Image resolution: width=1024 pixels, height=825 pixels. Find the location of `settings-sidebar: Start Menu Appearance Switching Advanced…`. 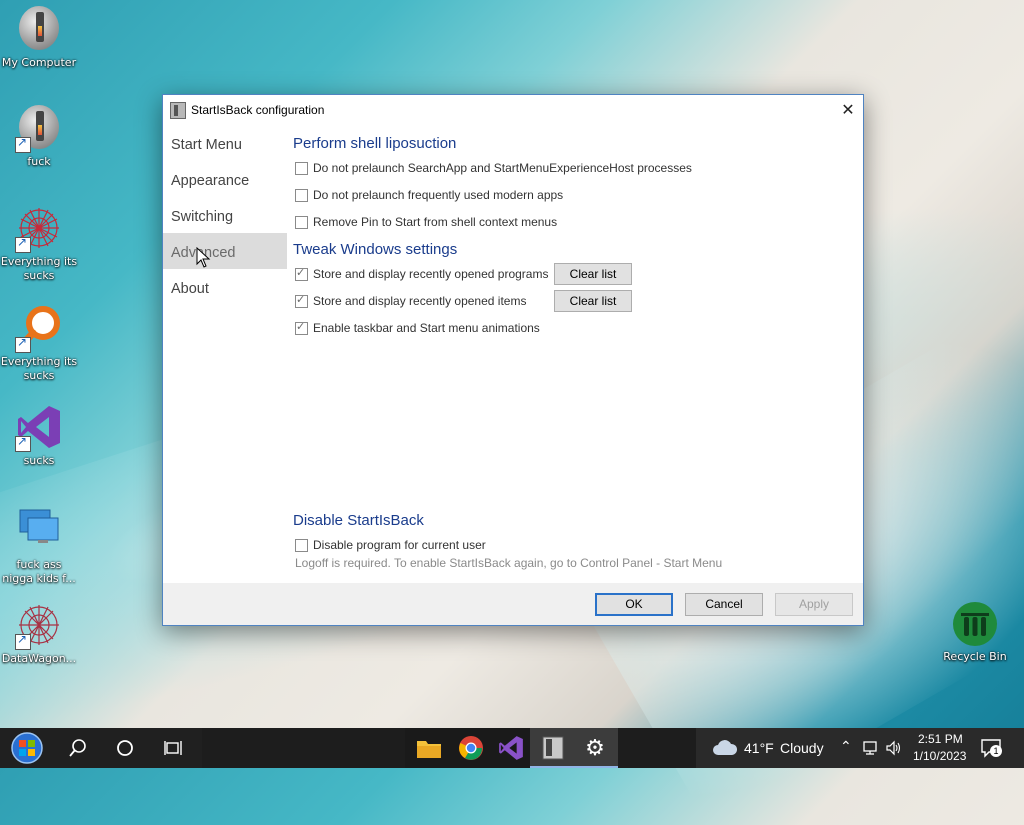

settings-sidebar: Start Menu Appearance Switching Advanced… is located at coordinates (225, 215).